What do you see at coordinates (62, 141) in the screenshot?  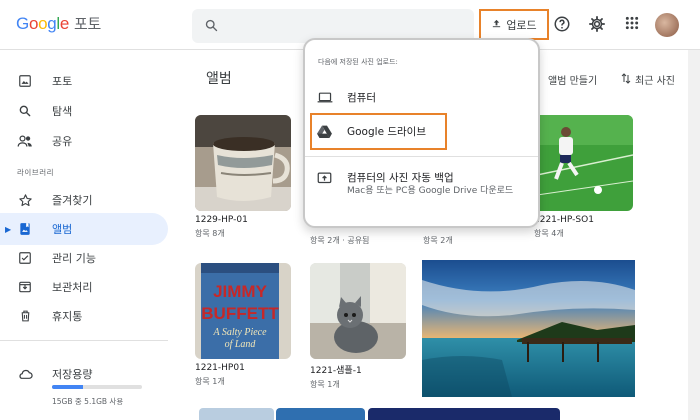 I see `sidebar-item-label: 공유` at bounding box center [62, 141].